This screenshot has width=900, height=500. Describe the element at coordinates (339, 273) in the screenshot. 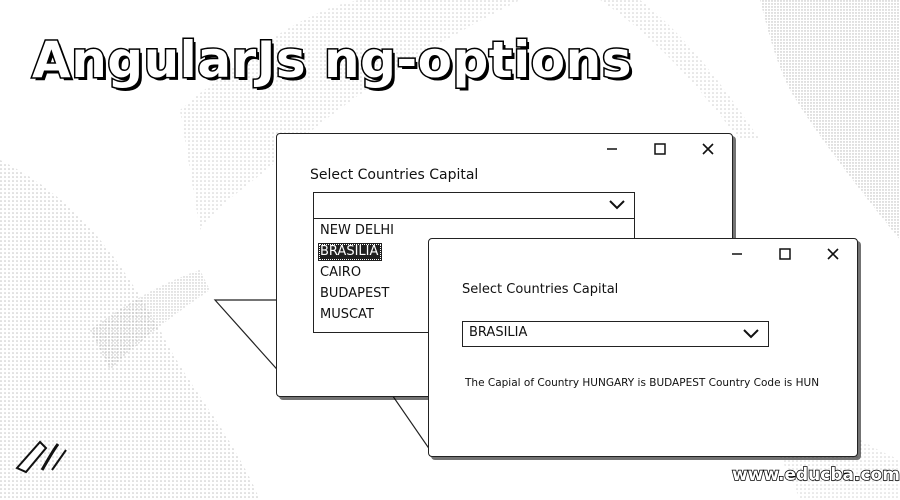

I see `option-cairo: CAIRO` at that location.